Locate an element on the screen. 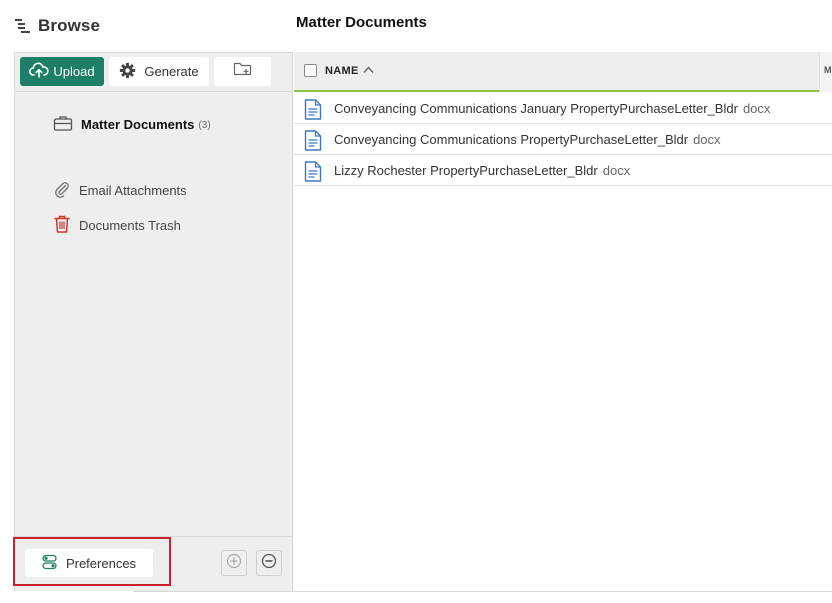 Image resolution: width=832 pixels, height=603 pixels. tree-item-documents-trash: Documents Trash is located at coordinates (117, 225).